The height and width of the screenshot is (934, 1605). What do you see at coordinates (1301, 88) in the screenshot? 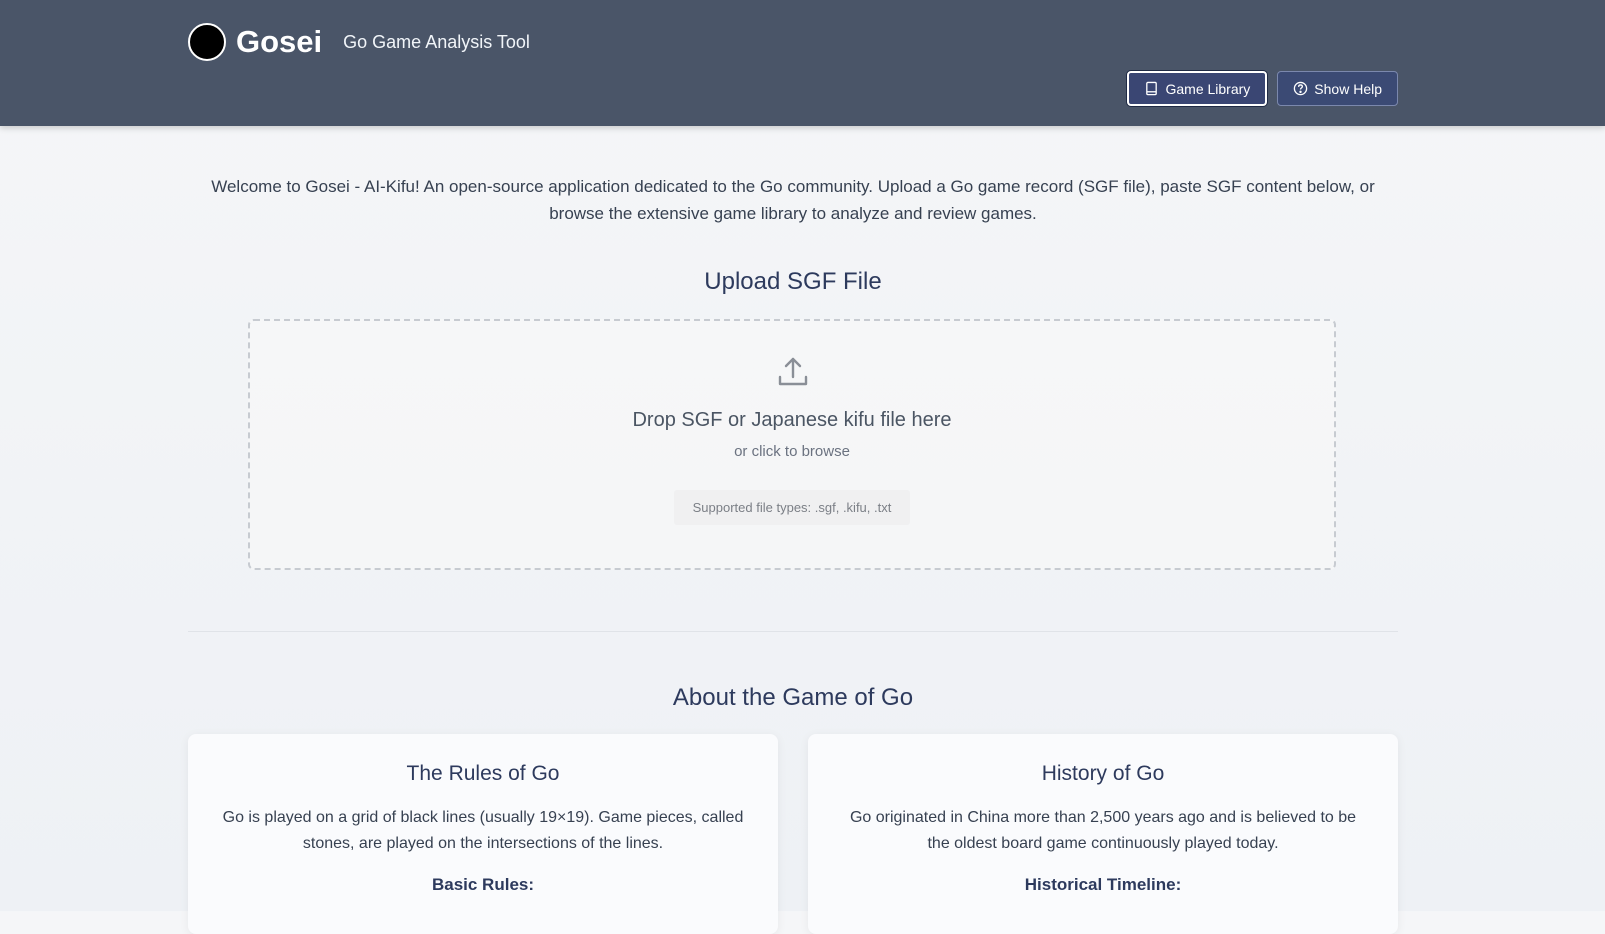
I see `question-circle-icon` at bounding box center [1301, 88].